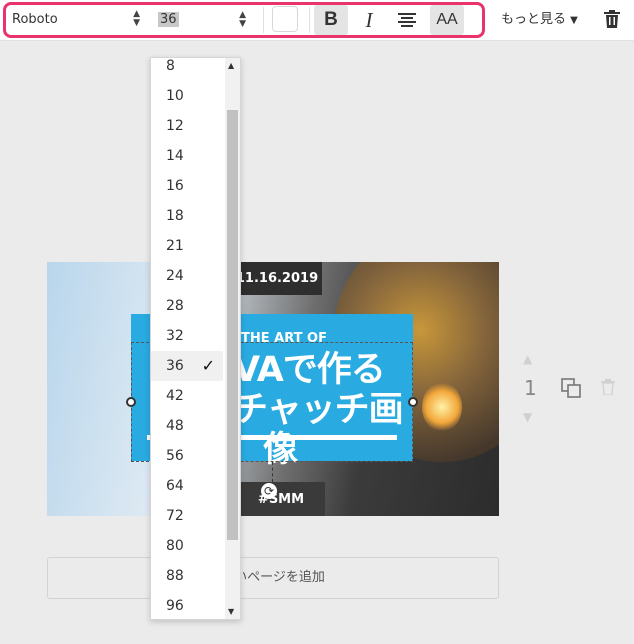 This screenshot has width=634, height=644. I want to click on checkmark-icon: ✓, so click(208, 365).